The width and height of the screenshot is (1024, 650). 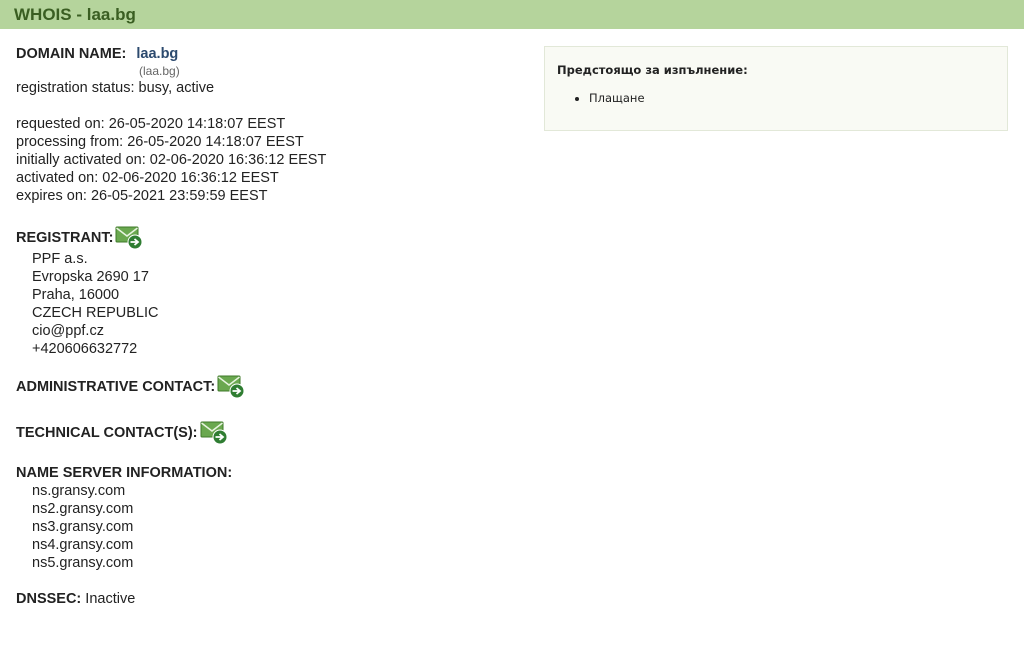 I want to click on registrant-line: cio@ppf.cz, so click(x=68, y=331).